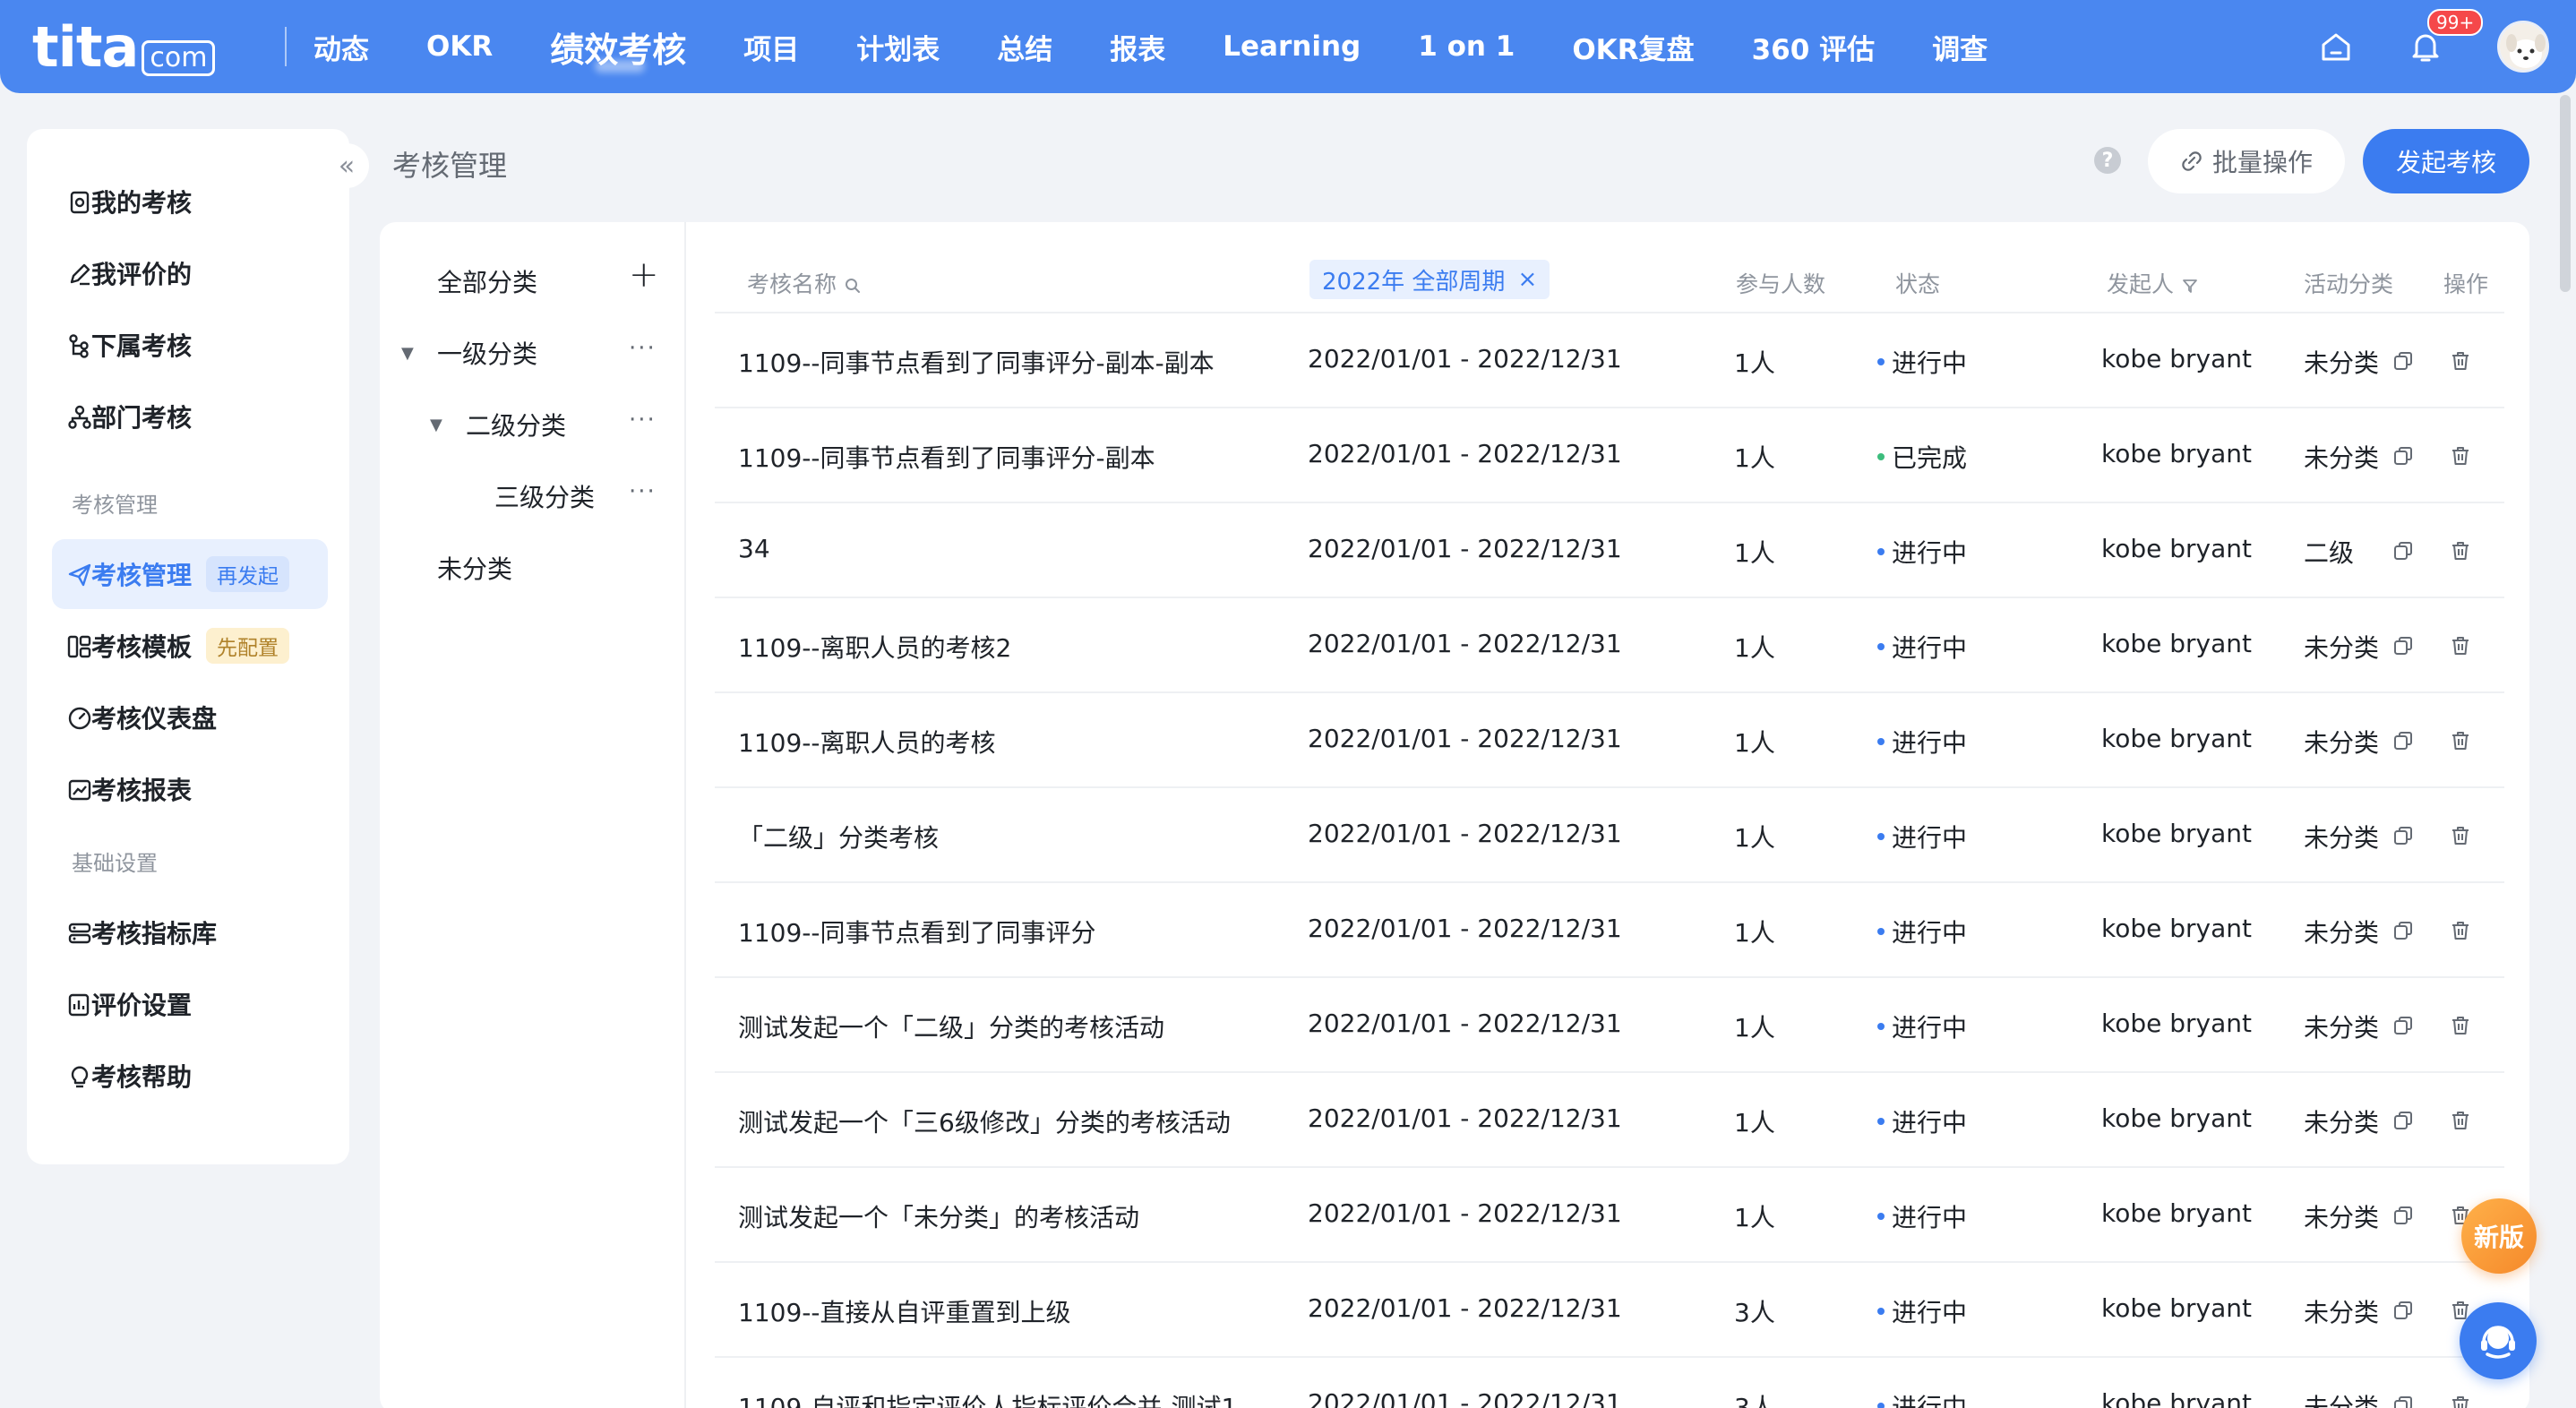  What do you see at coordinates (346, 165) in the screenshot?
I see `collapse-sidebar-button: «` at bounding box center [346, 165].